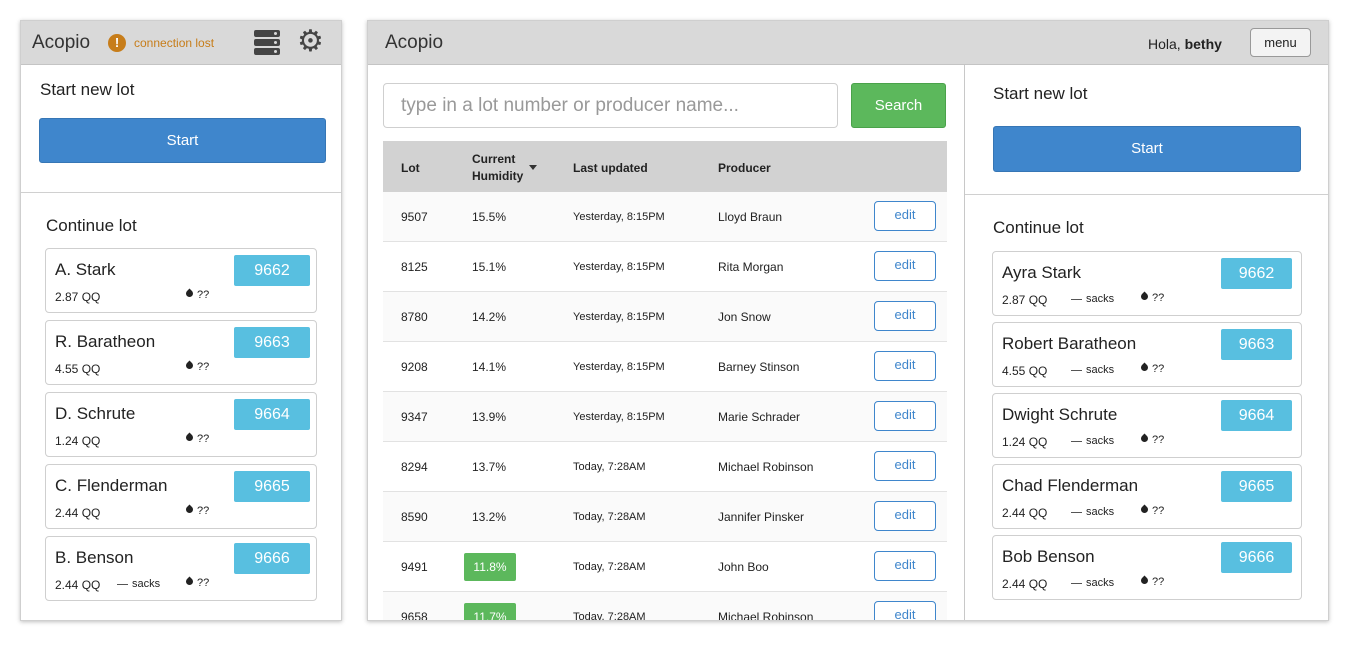 The height and width of the screenshot is (653, 1355). What do you see at coordinates (87, 89) in the screenshot?
I see `start-lot-title: Start new lot` at bounding box center [87, 89].